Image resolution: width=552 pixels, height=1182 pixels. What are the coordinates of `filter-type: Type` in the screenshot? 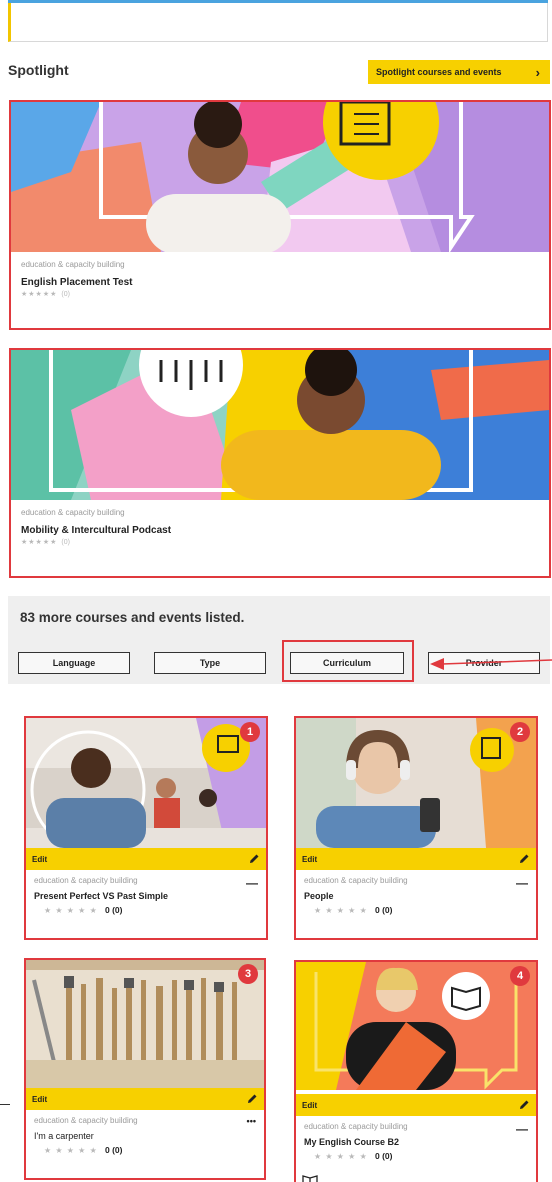 It's located at (210, 663).